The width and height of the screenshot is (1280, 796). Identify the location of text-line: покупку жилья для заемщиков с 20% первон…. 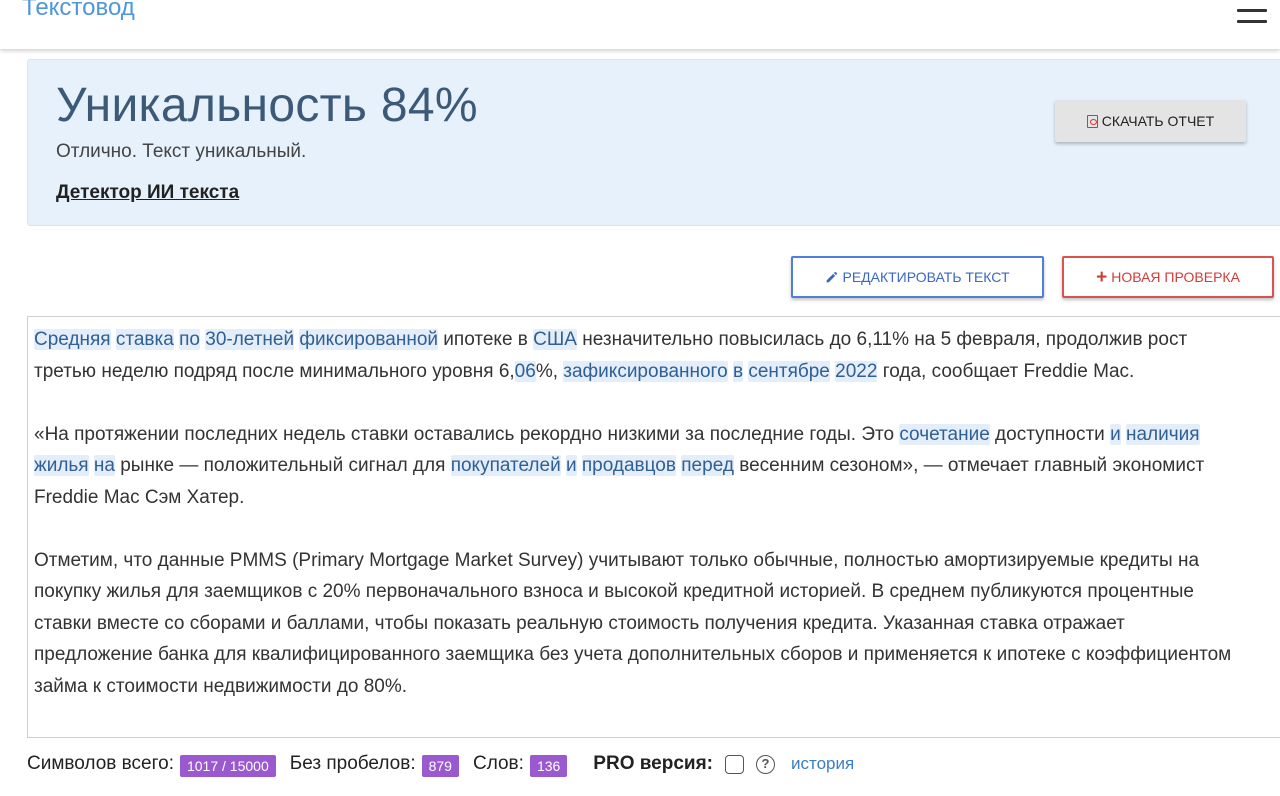
(657, 592).